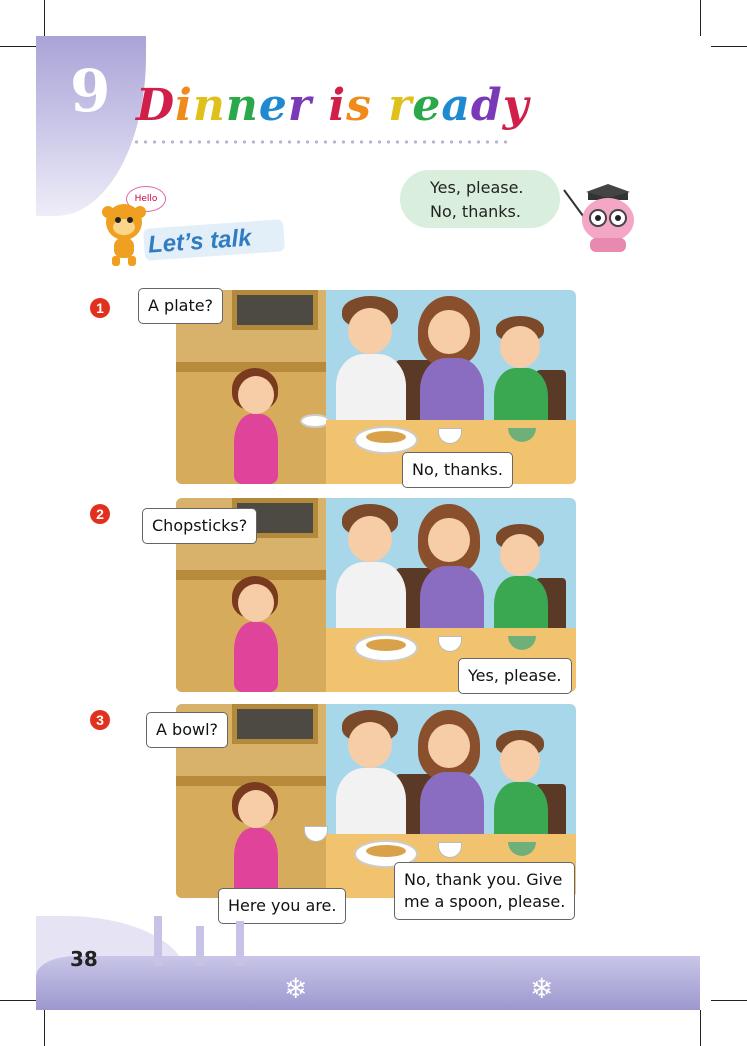 Image resolution: width=747 pixels, height=1046 pixels. What do you see at coordinates (516, 105) in the screenshot?
I see `title-letter: y` at bounding box center [516, 105].